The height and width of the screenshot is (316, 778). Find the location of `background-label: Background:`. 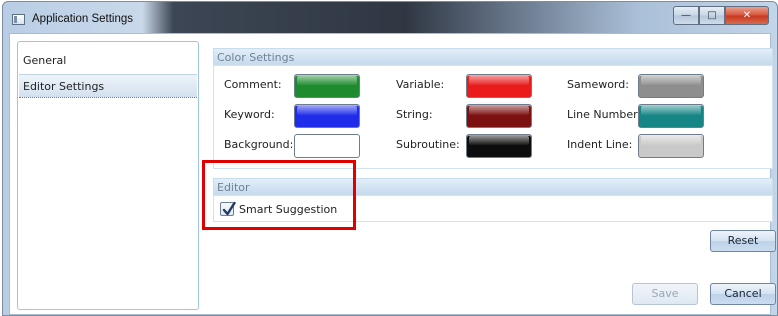

background-label: Background: is located at coordinates (259, 144).